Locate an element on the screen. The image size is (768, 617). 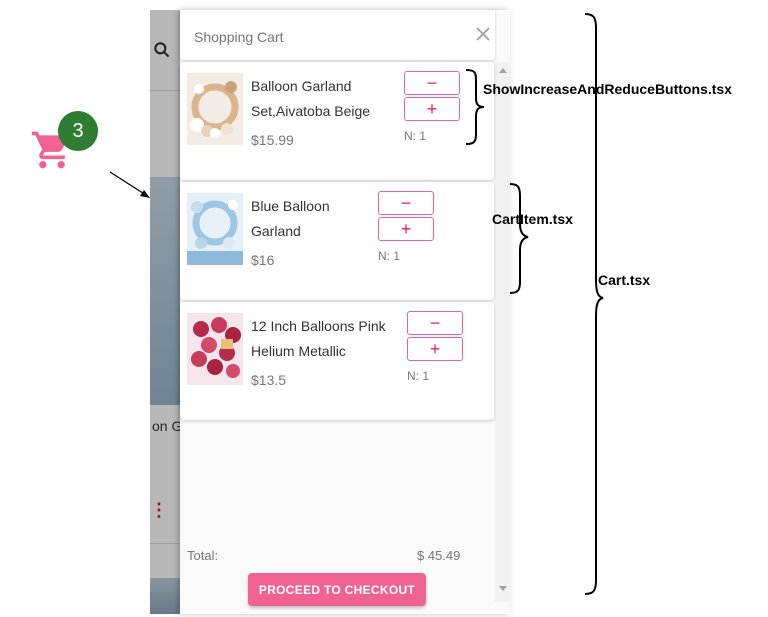
buttons-annotation-label: ShowIncreaseAndReduceButtons.tsx is located at coordinates (607, 89).